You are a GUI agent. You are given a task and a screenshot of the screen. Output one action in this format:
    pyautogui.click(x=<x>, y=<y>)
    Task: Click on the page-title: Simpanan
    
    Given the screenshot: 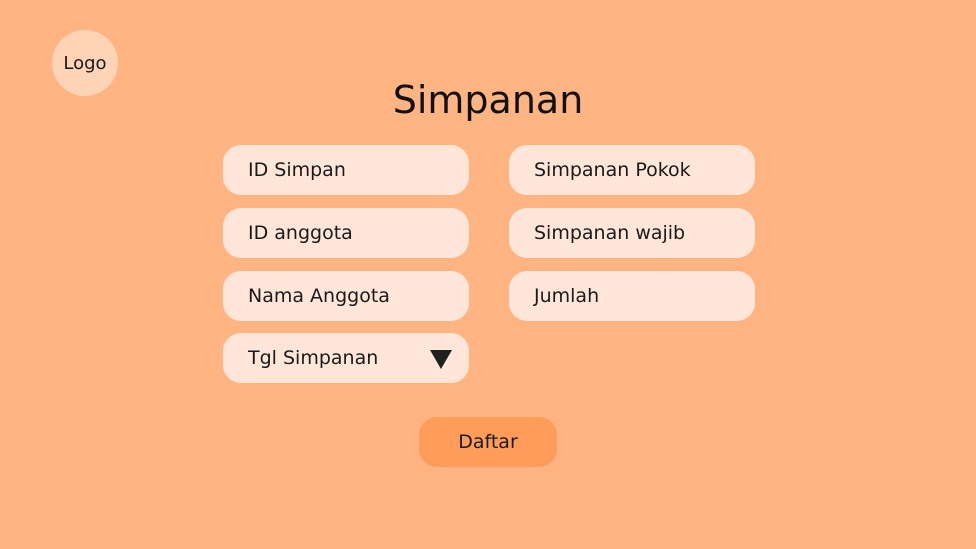 What is the action you would take?
    pyautogui.click(x=488, y=100)
    